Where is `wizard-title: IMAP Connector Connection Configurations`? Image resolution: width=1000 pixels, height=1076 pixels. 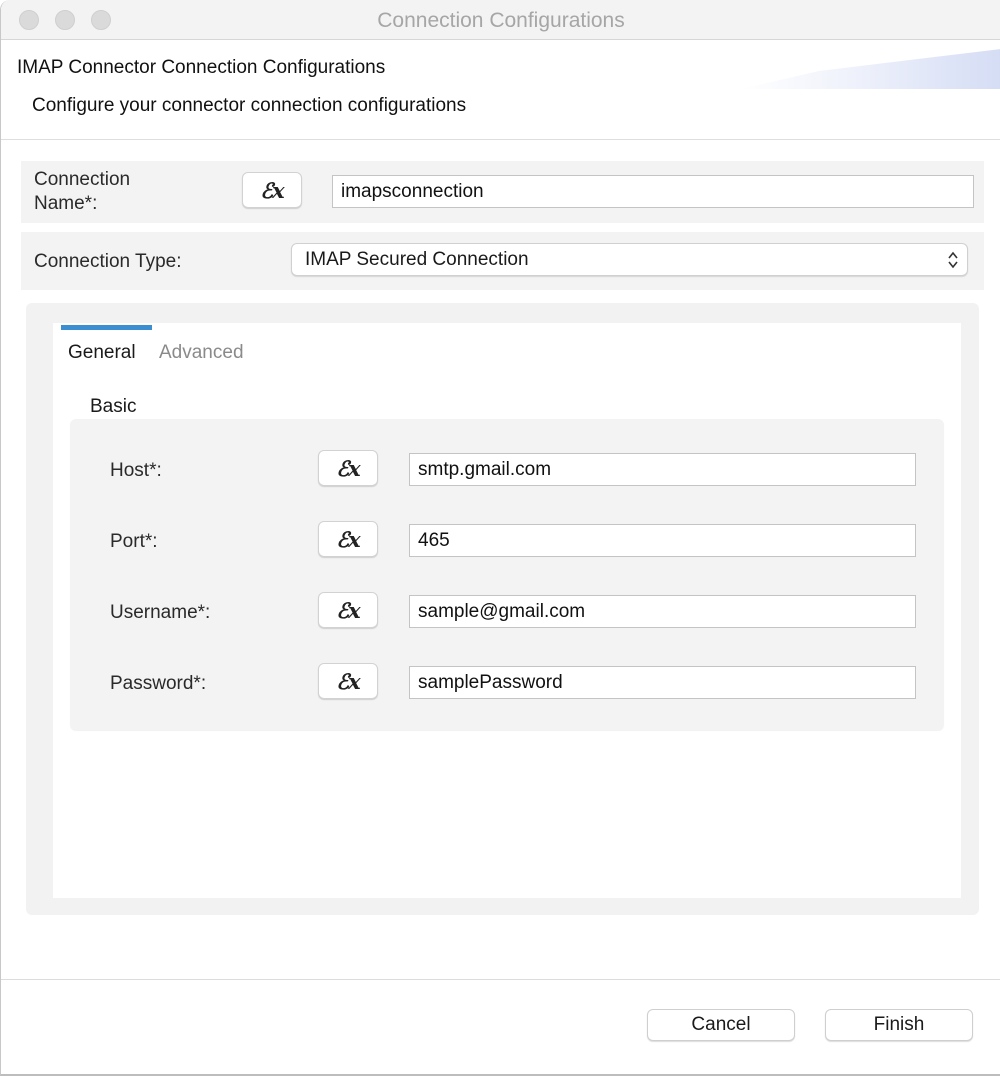 wizard-title: IMAP Connector Connection Configurations is located at coordinates (201, 67).